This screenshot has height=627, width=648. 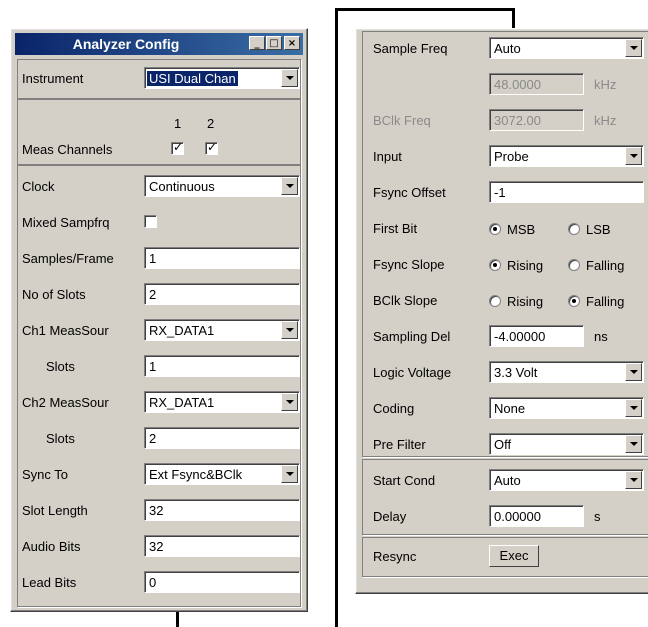 I want to click on section-instrument: Instrument USI Dual Chan, so click(x=159, y=79).